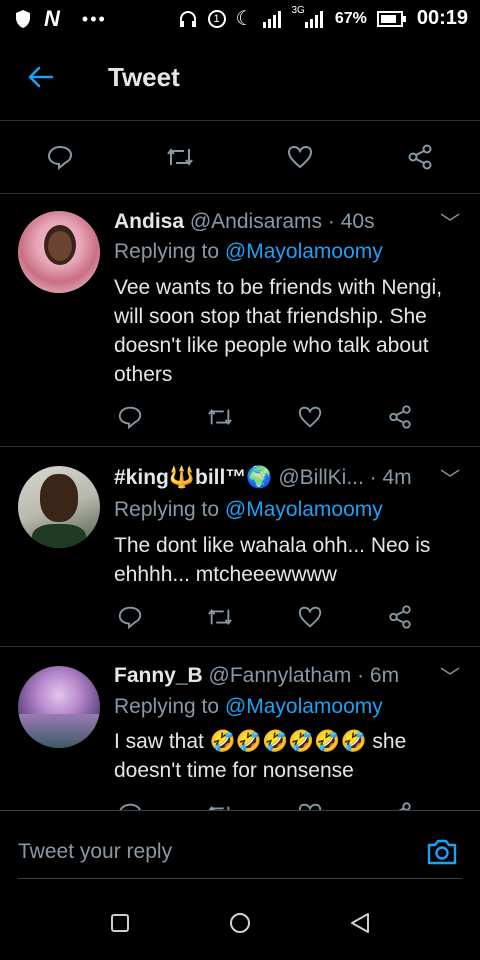 The height and width of the screenshot is (960, 480). Describe the element at coordinates (52, 18) in the screenshot. I see `netflix-n-icon: N` at that location.